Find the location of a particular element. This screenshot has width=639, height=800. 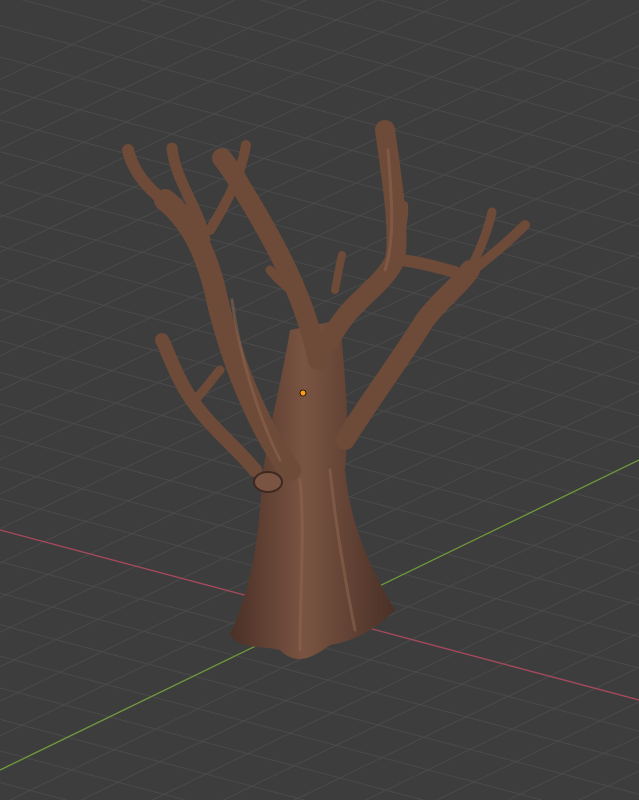

object-origin-dot is located at coordinates (303, 393).